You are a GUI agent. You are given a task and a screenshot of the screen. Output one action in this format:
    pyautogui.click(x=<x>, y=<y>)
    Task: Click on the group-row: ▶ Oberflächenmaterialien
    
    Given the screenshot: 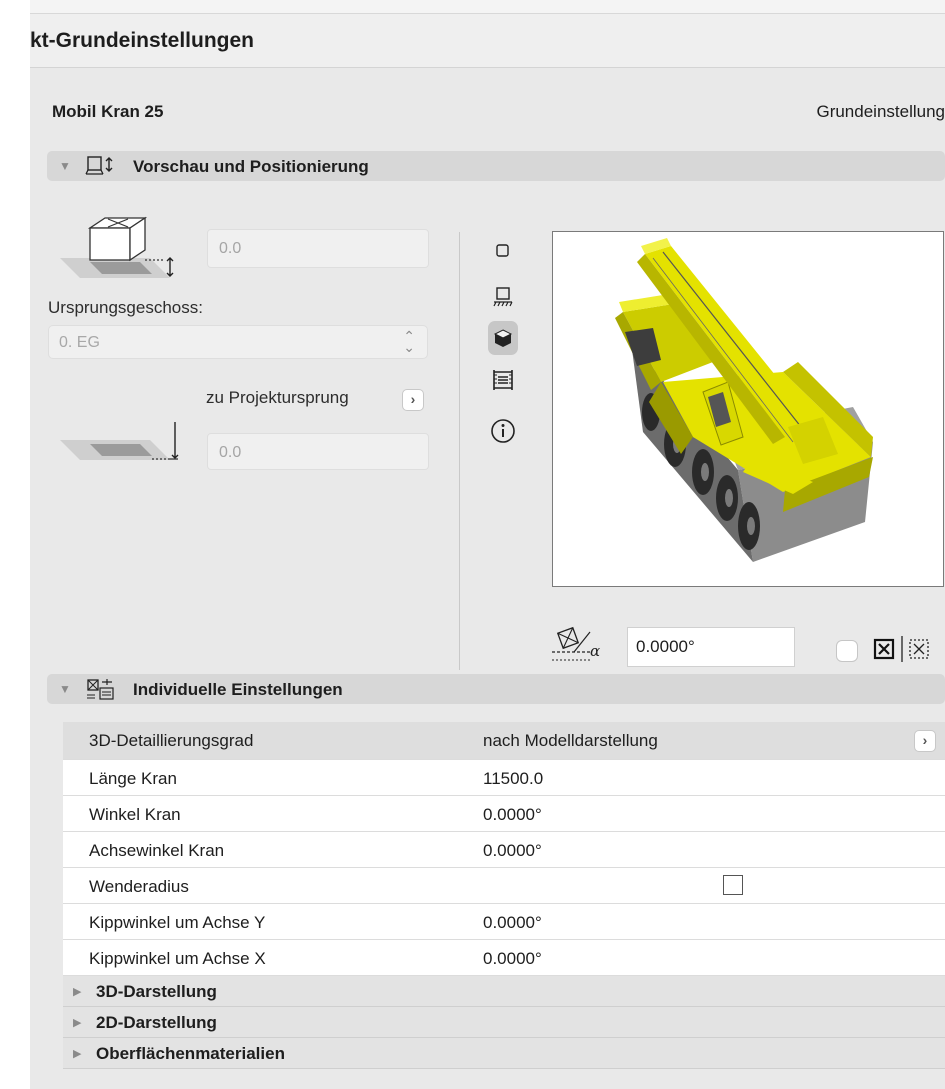 What is the action you would take?
    pyautogui.click(x=504, y=1053)
    